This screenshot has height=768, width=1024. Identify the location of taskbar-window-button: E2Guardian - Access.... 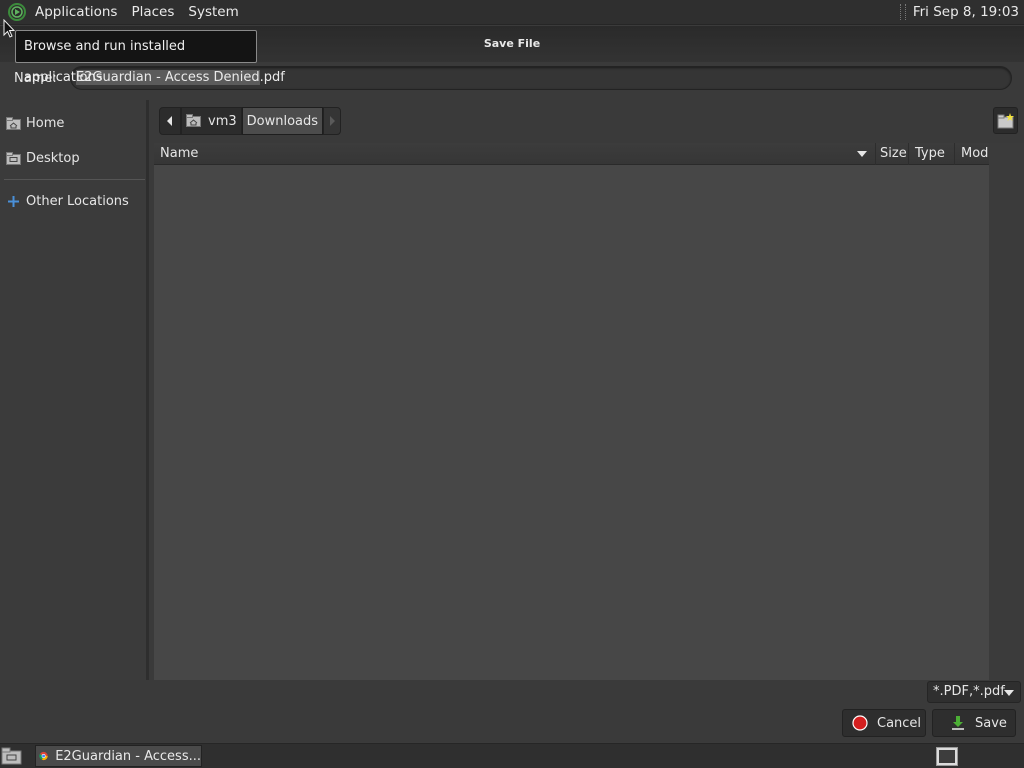
(118, 756).